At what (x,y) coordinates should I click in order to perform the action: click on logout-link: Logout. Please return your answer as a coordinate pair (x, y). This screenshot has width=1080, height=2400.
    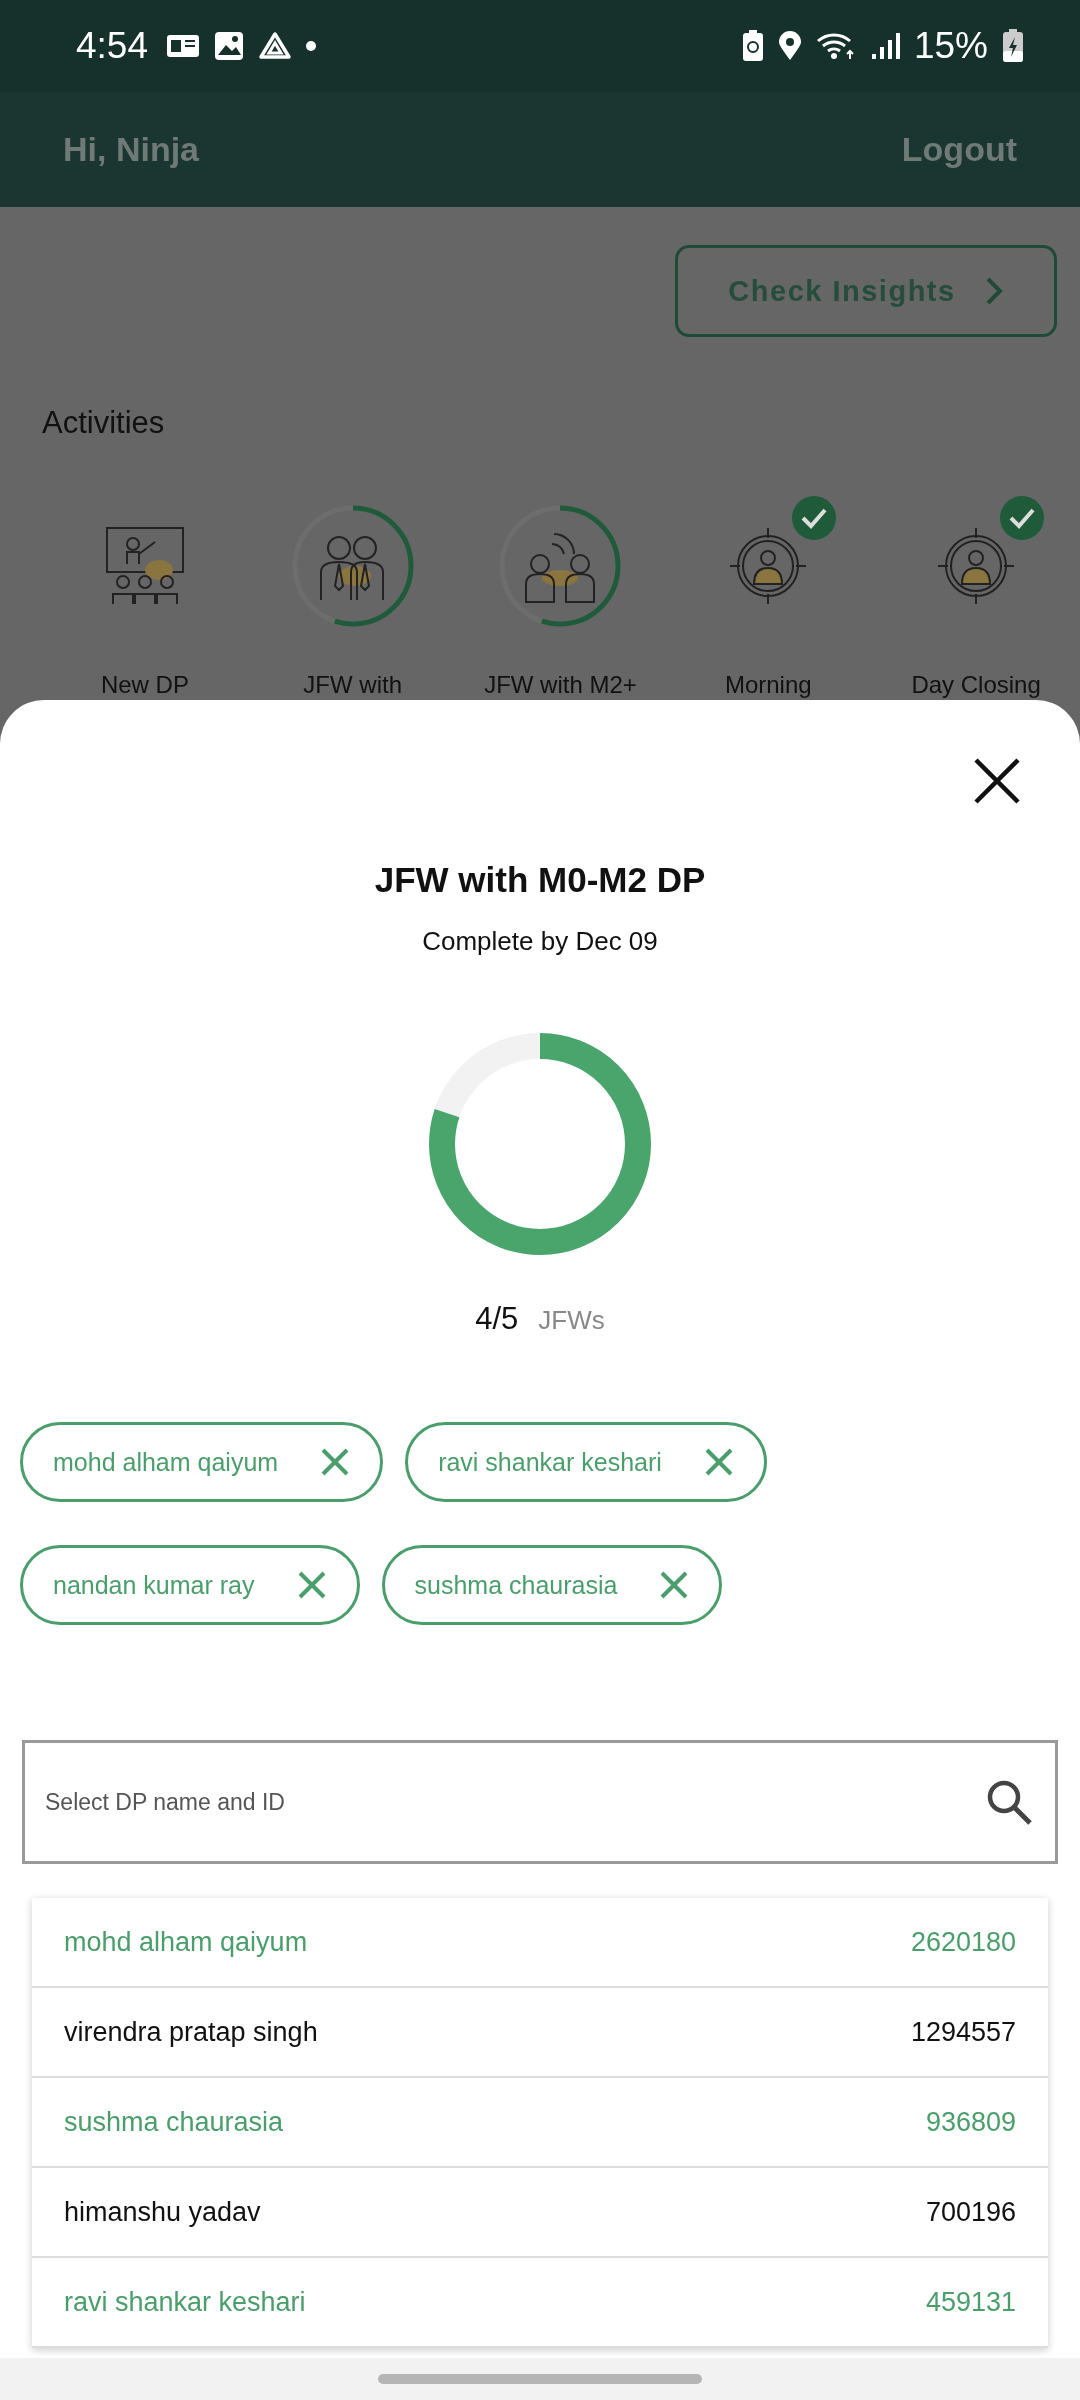
    Looking at the image, I should click on (959, 149).